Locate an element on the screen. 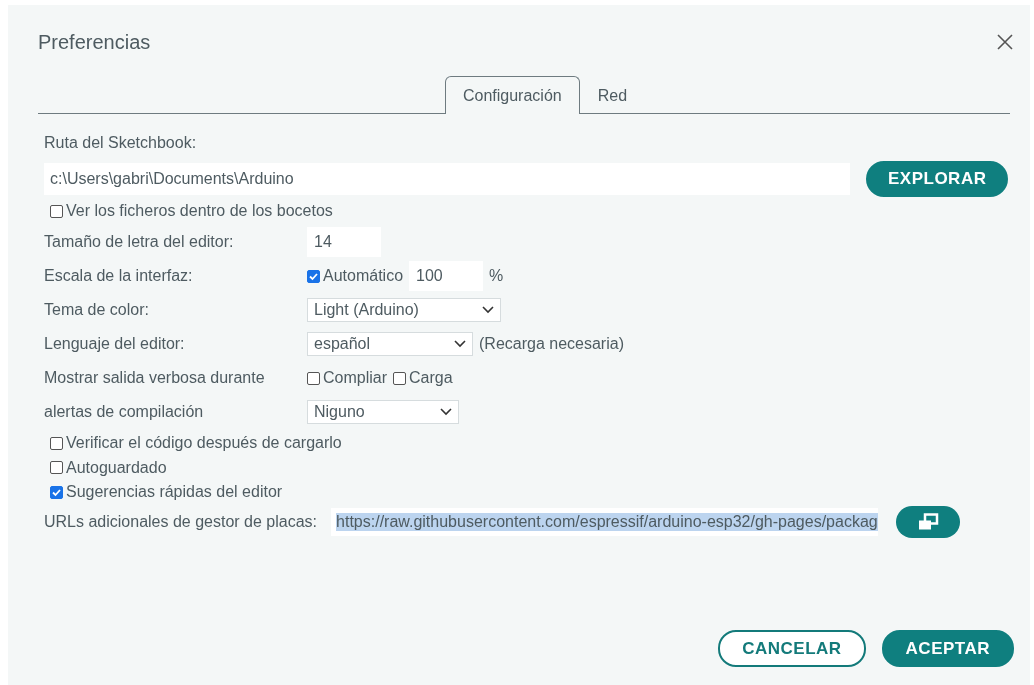  checkbox-label: Carga is located at coordinates (431, 378).